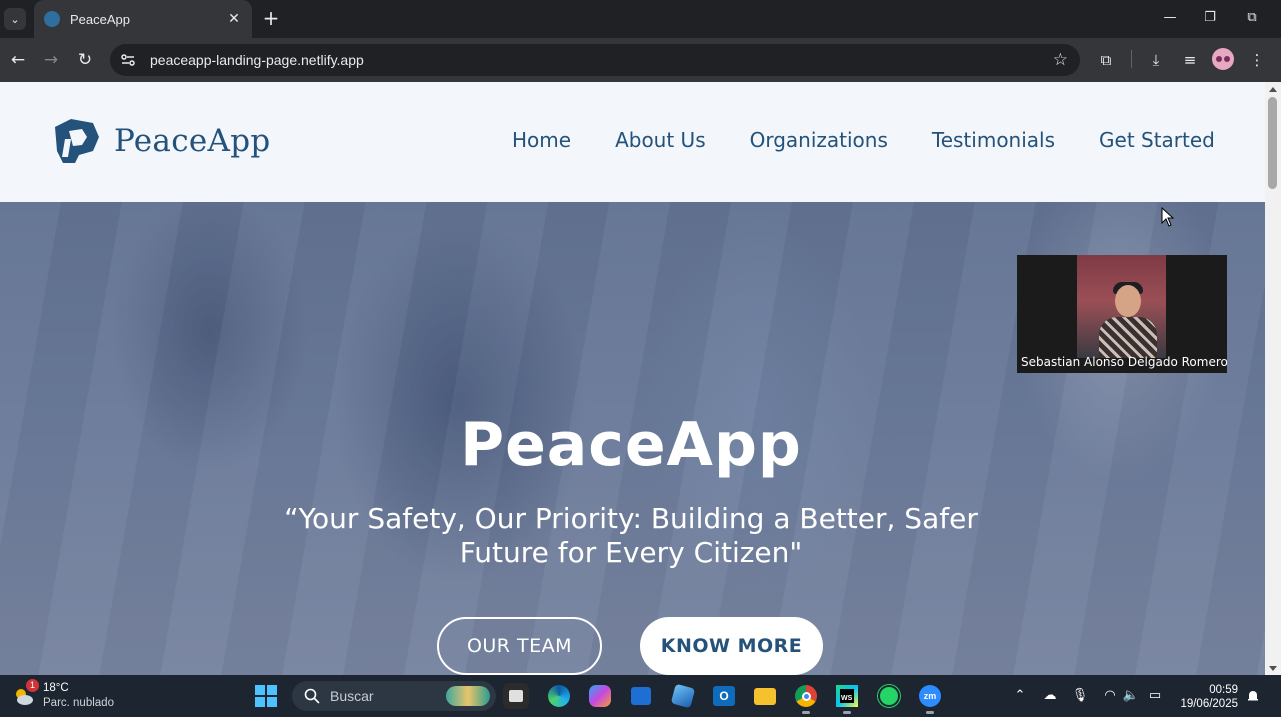 This screenshot has width=1281, height=717. What do you see at coordinates (1252, 18) in the screenshot?
I see `close-window-button: ⧉` at bounding box center [1252, 18].